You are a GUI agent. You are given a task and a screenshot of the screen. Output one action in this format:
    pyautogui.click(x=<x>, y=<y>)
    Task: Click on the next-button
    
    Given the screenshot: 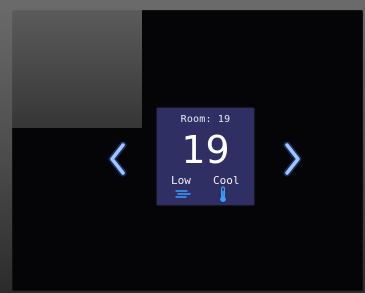 What is the action you would take?
    pyautogui.click(x=292, y=159)
    